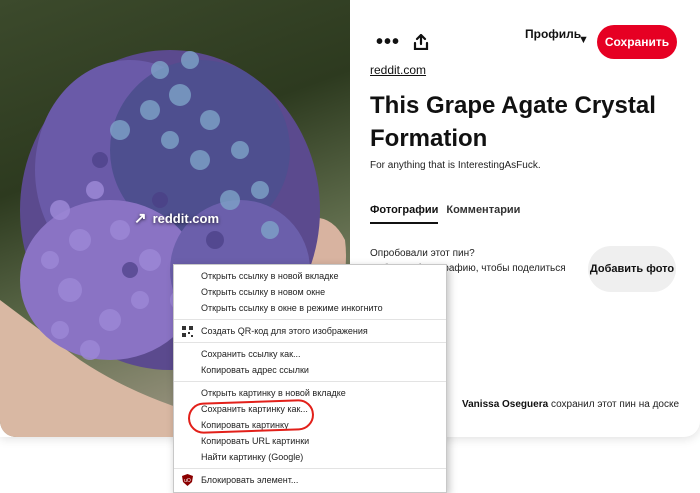  Describe the element at coordinates (445, 214) in the screenshot. I see `tab-bar: Фотографии Комментарии` at that location.